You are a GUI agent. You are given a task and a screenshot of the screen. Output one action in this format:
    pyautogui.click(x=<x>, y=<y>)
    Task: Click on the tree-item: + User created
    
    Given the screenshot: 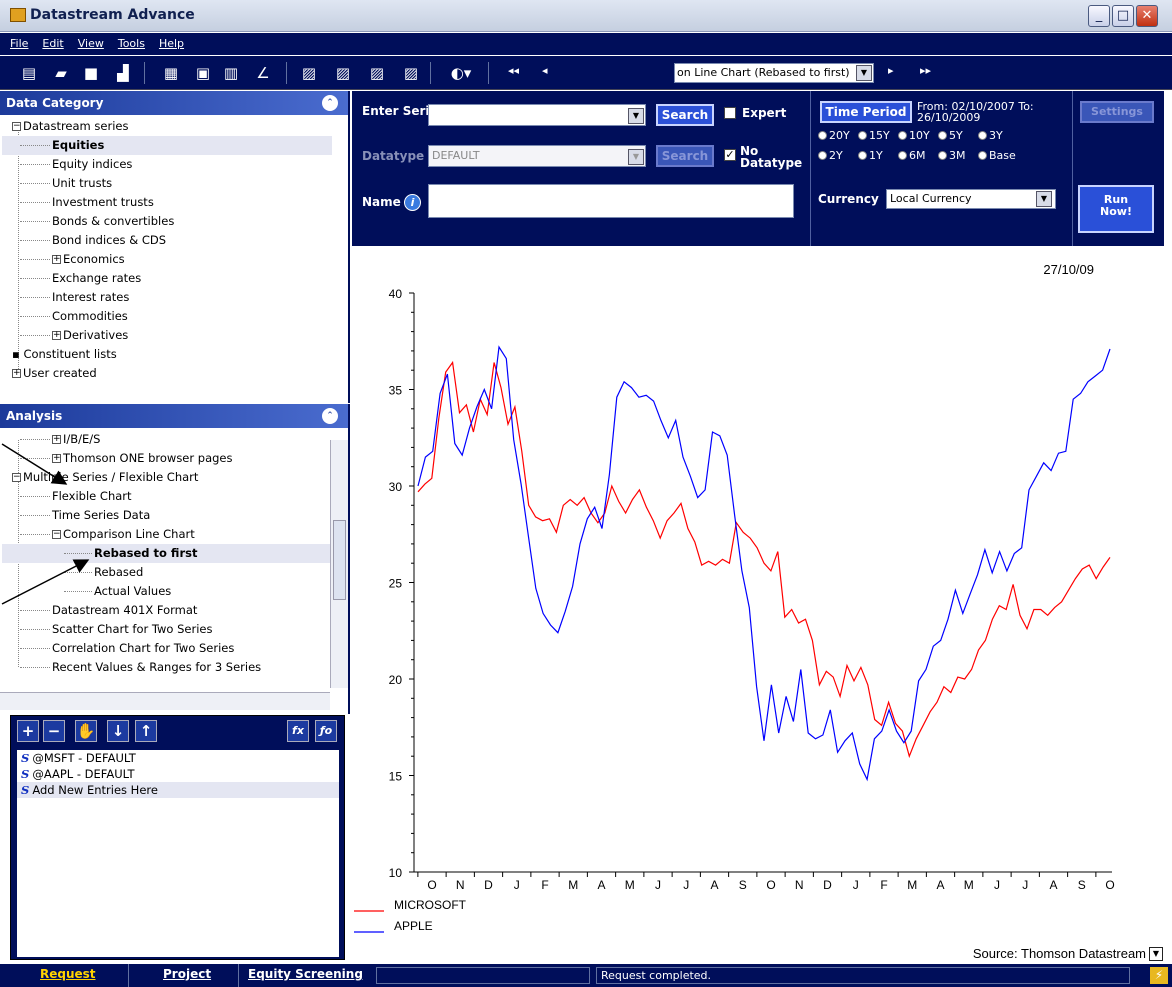 What is the action you would take?
    pyautogui.click(x=167, y=373)
    